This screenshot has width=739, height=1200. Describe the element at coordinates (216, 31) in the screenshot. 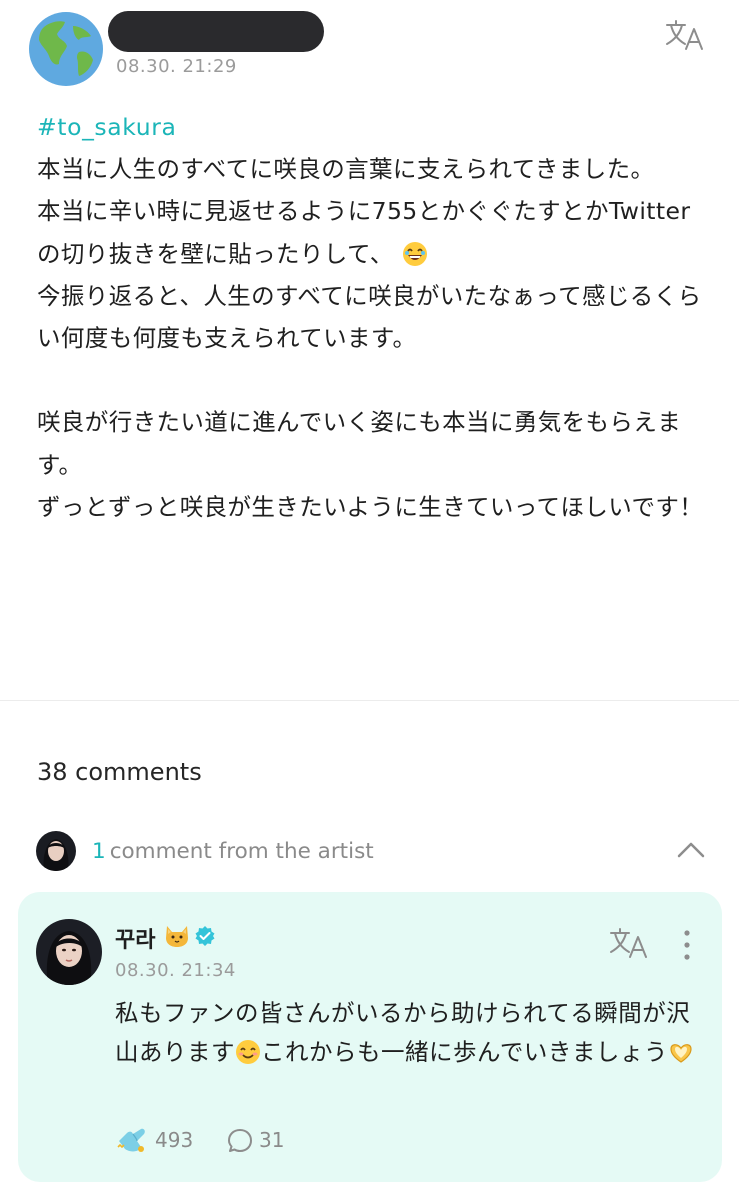

I see `redacted-username` at that location.